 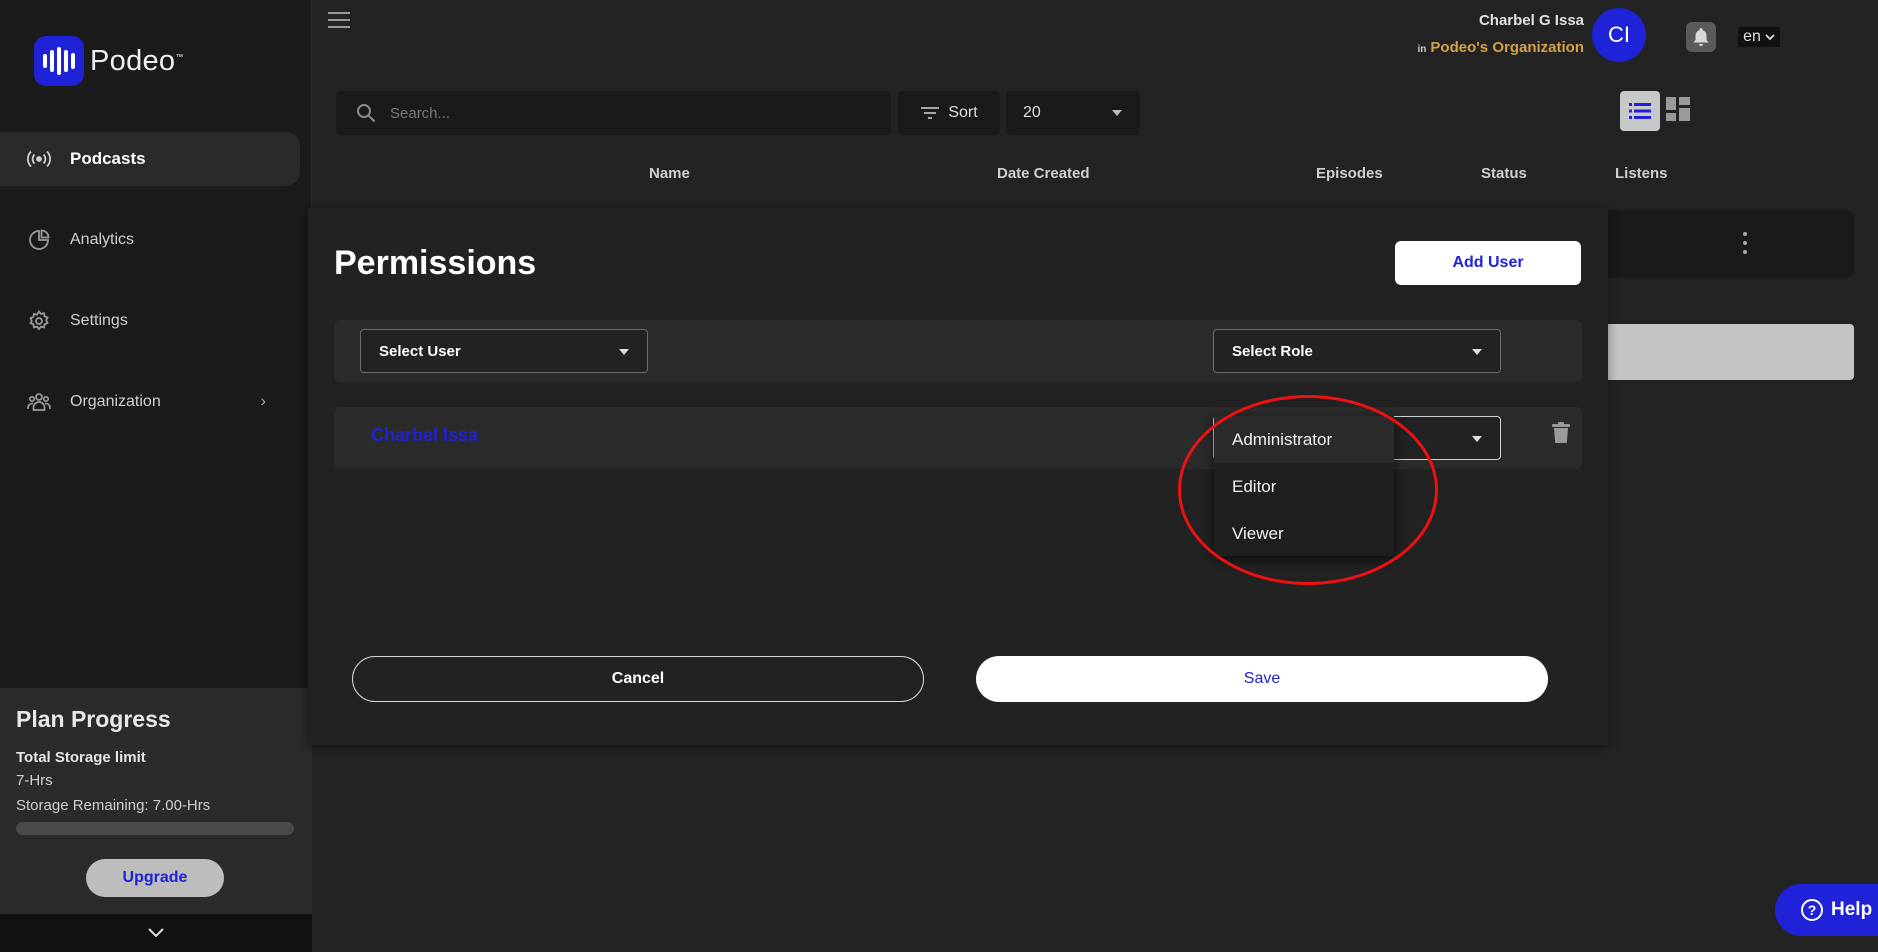 What do you see at coordinates (150, 321) in the screenshot?
I see `sidebar-item-settings: Settings` at bounding box center [150, 321].